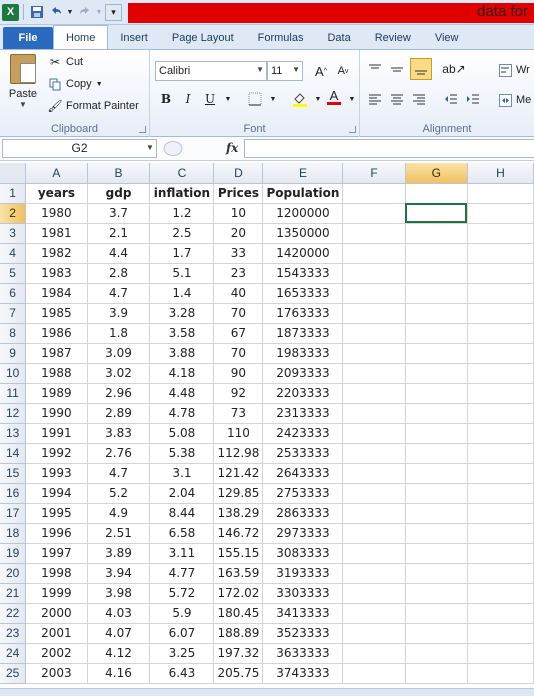 The width and height of the screenshot is (534, 696). Describe the element at coordinates (500, 173) in the screenshot. I see `column-header-h: H` at that location.